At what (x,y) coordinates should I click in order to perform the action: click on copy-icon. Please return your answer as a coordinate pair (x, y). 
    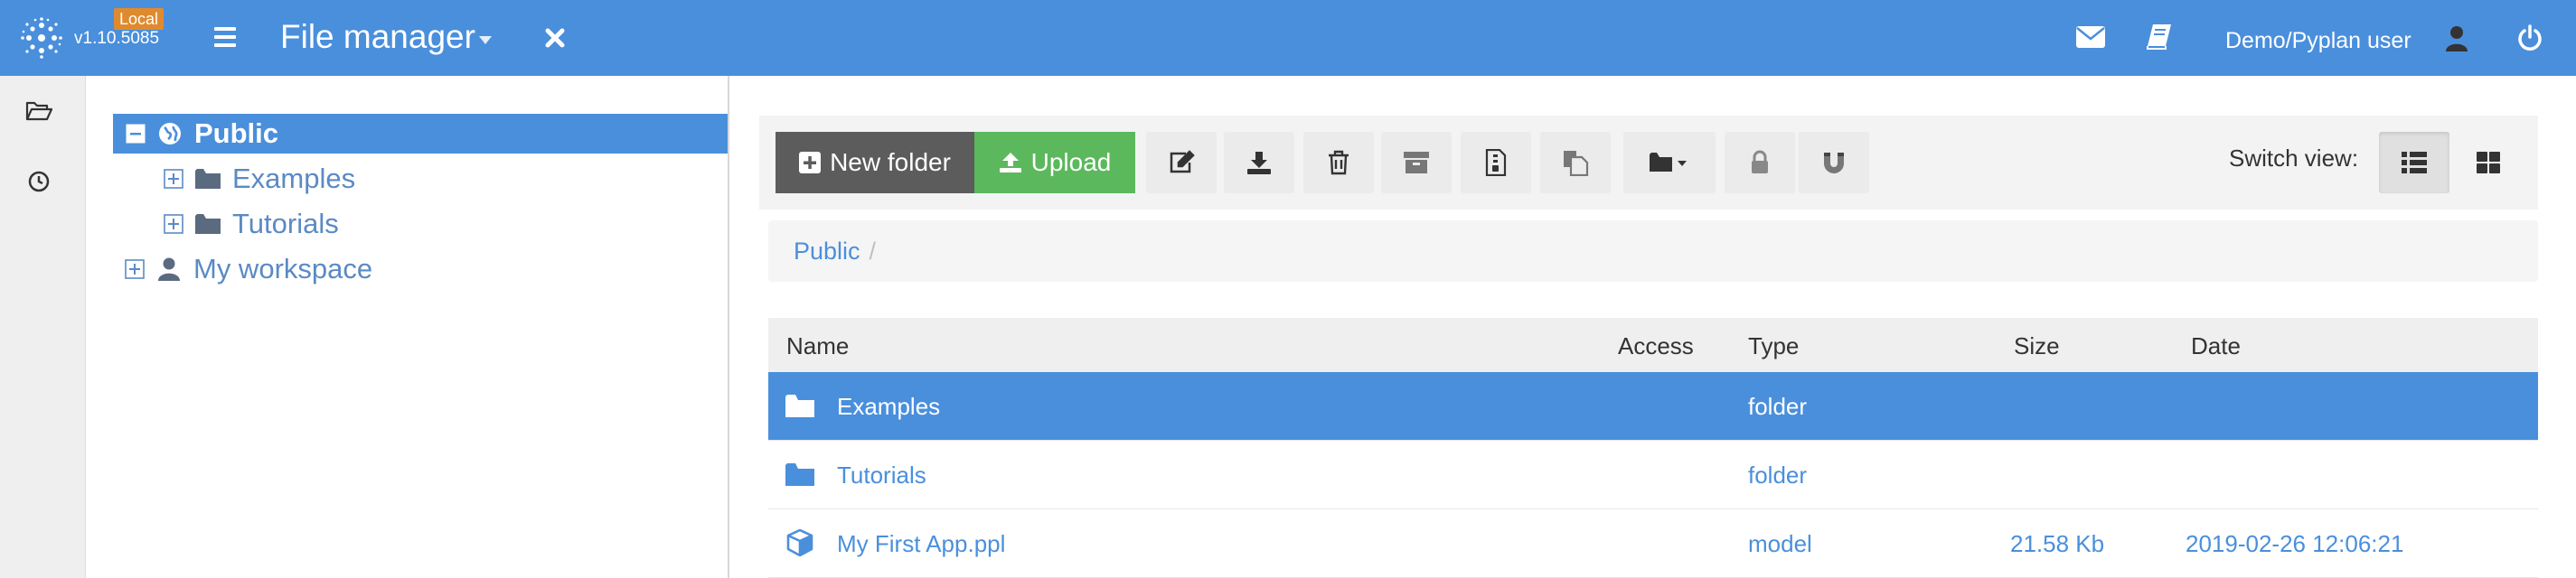
    Looking at the image, I should click on (1576, 163).